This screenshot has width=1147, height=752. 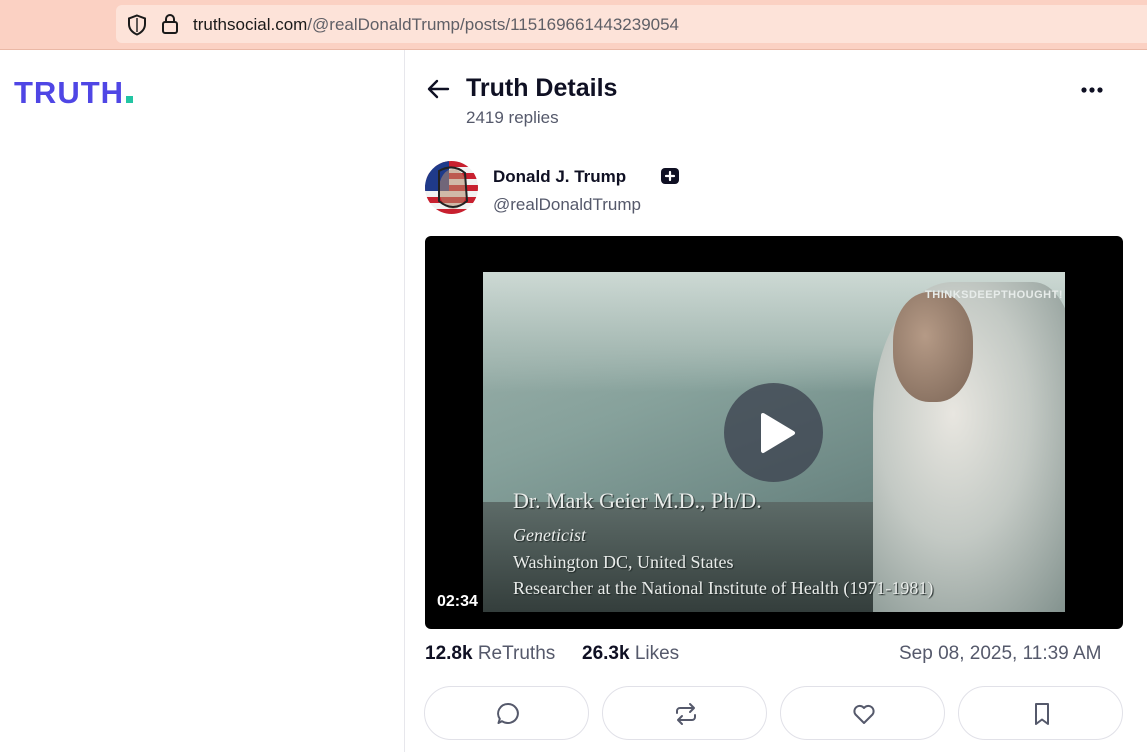 I want to click on play-button, so click(x=773, y=432).